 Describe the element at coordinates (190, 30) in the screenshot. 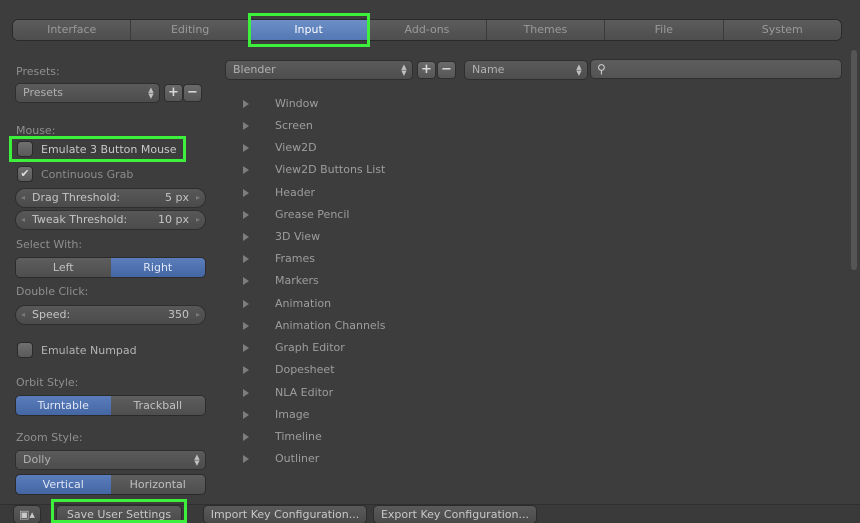

I see `tab-editing: Editing` at that location.